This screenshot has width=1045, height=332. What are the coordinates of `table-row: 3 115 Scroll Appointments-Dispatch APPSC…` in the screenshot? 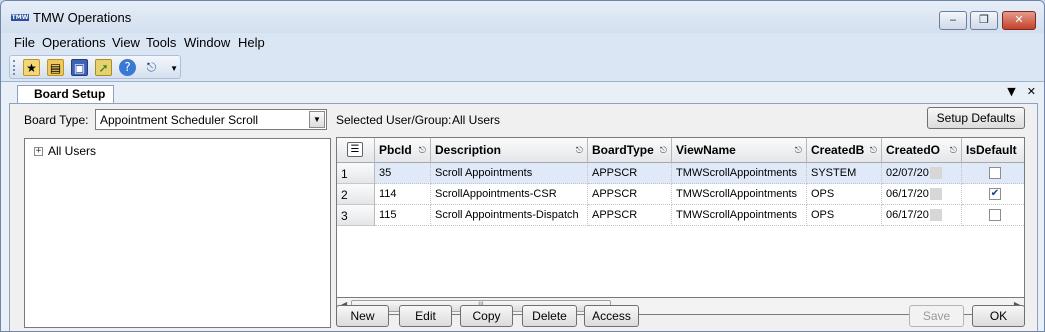 It's located at (680, 215).